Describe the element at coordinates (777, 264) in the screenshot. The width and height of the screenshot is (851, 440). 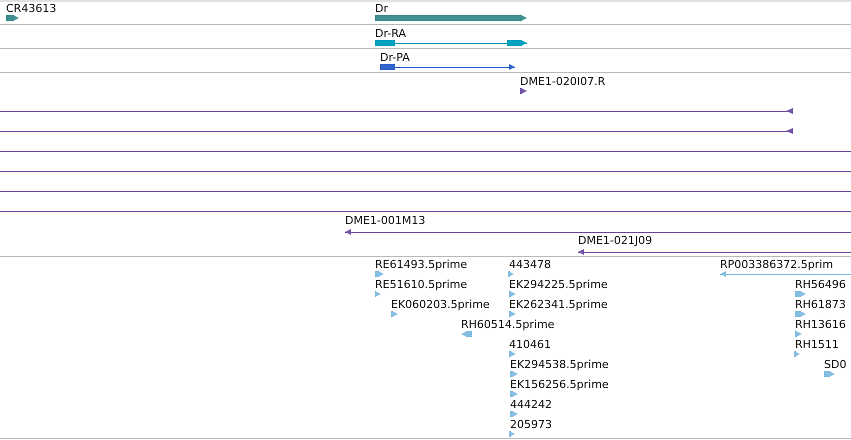
I see `feature-label: RP003386372.5prim` at that location.